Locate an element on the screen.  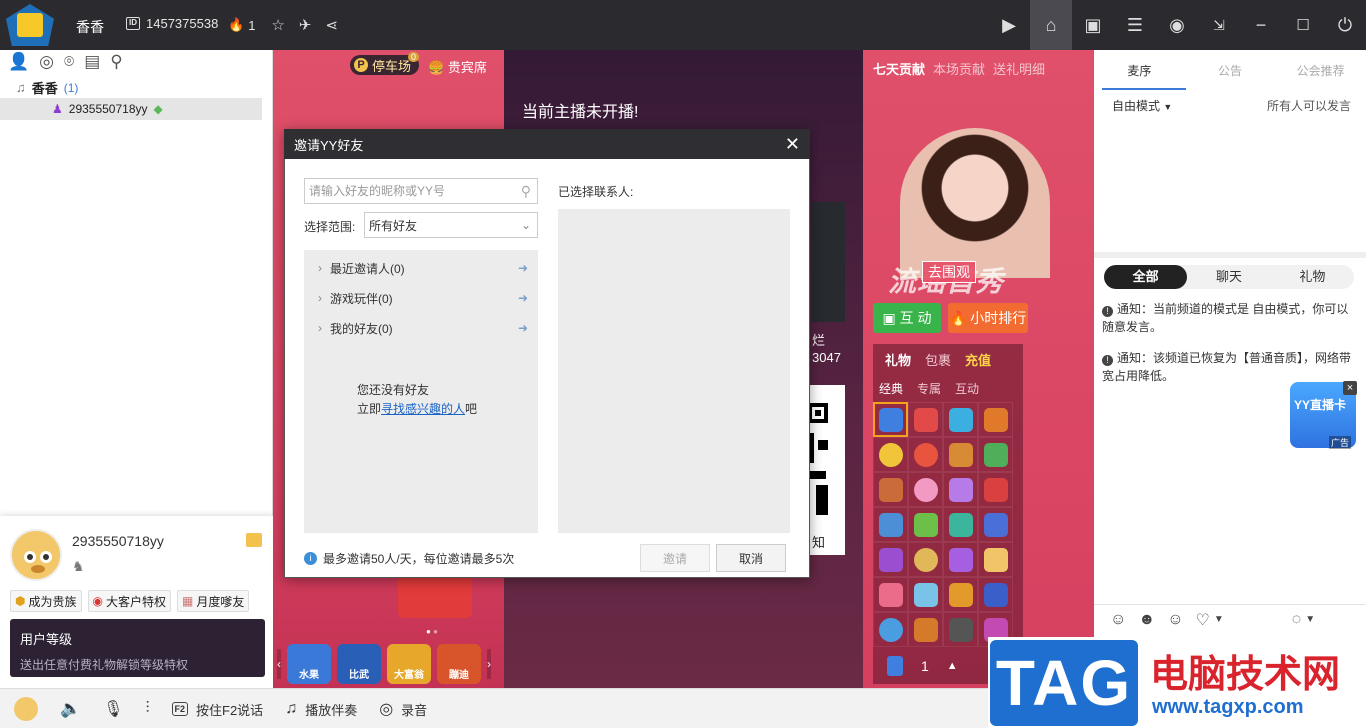
list-icon: ☰ is located at coordinates (1135, 25).